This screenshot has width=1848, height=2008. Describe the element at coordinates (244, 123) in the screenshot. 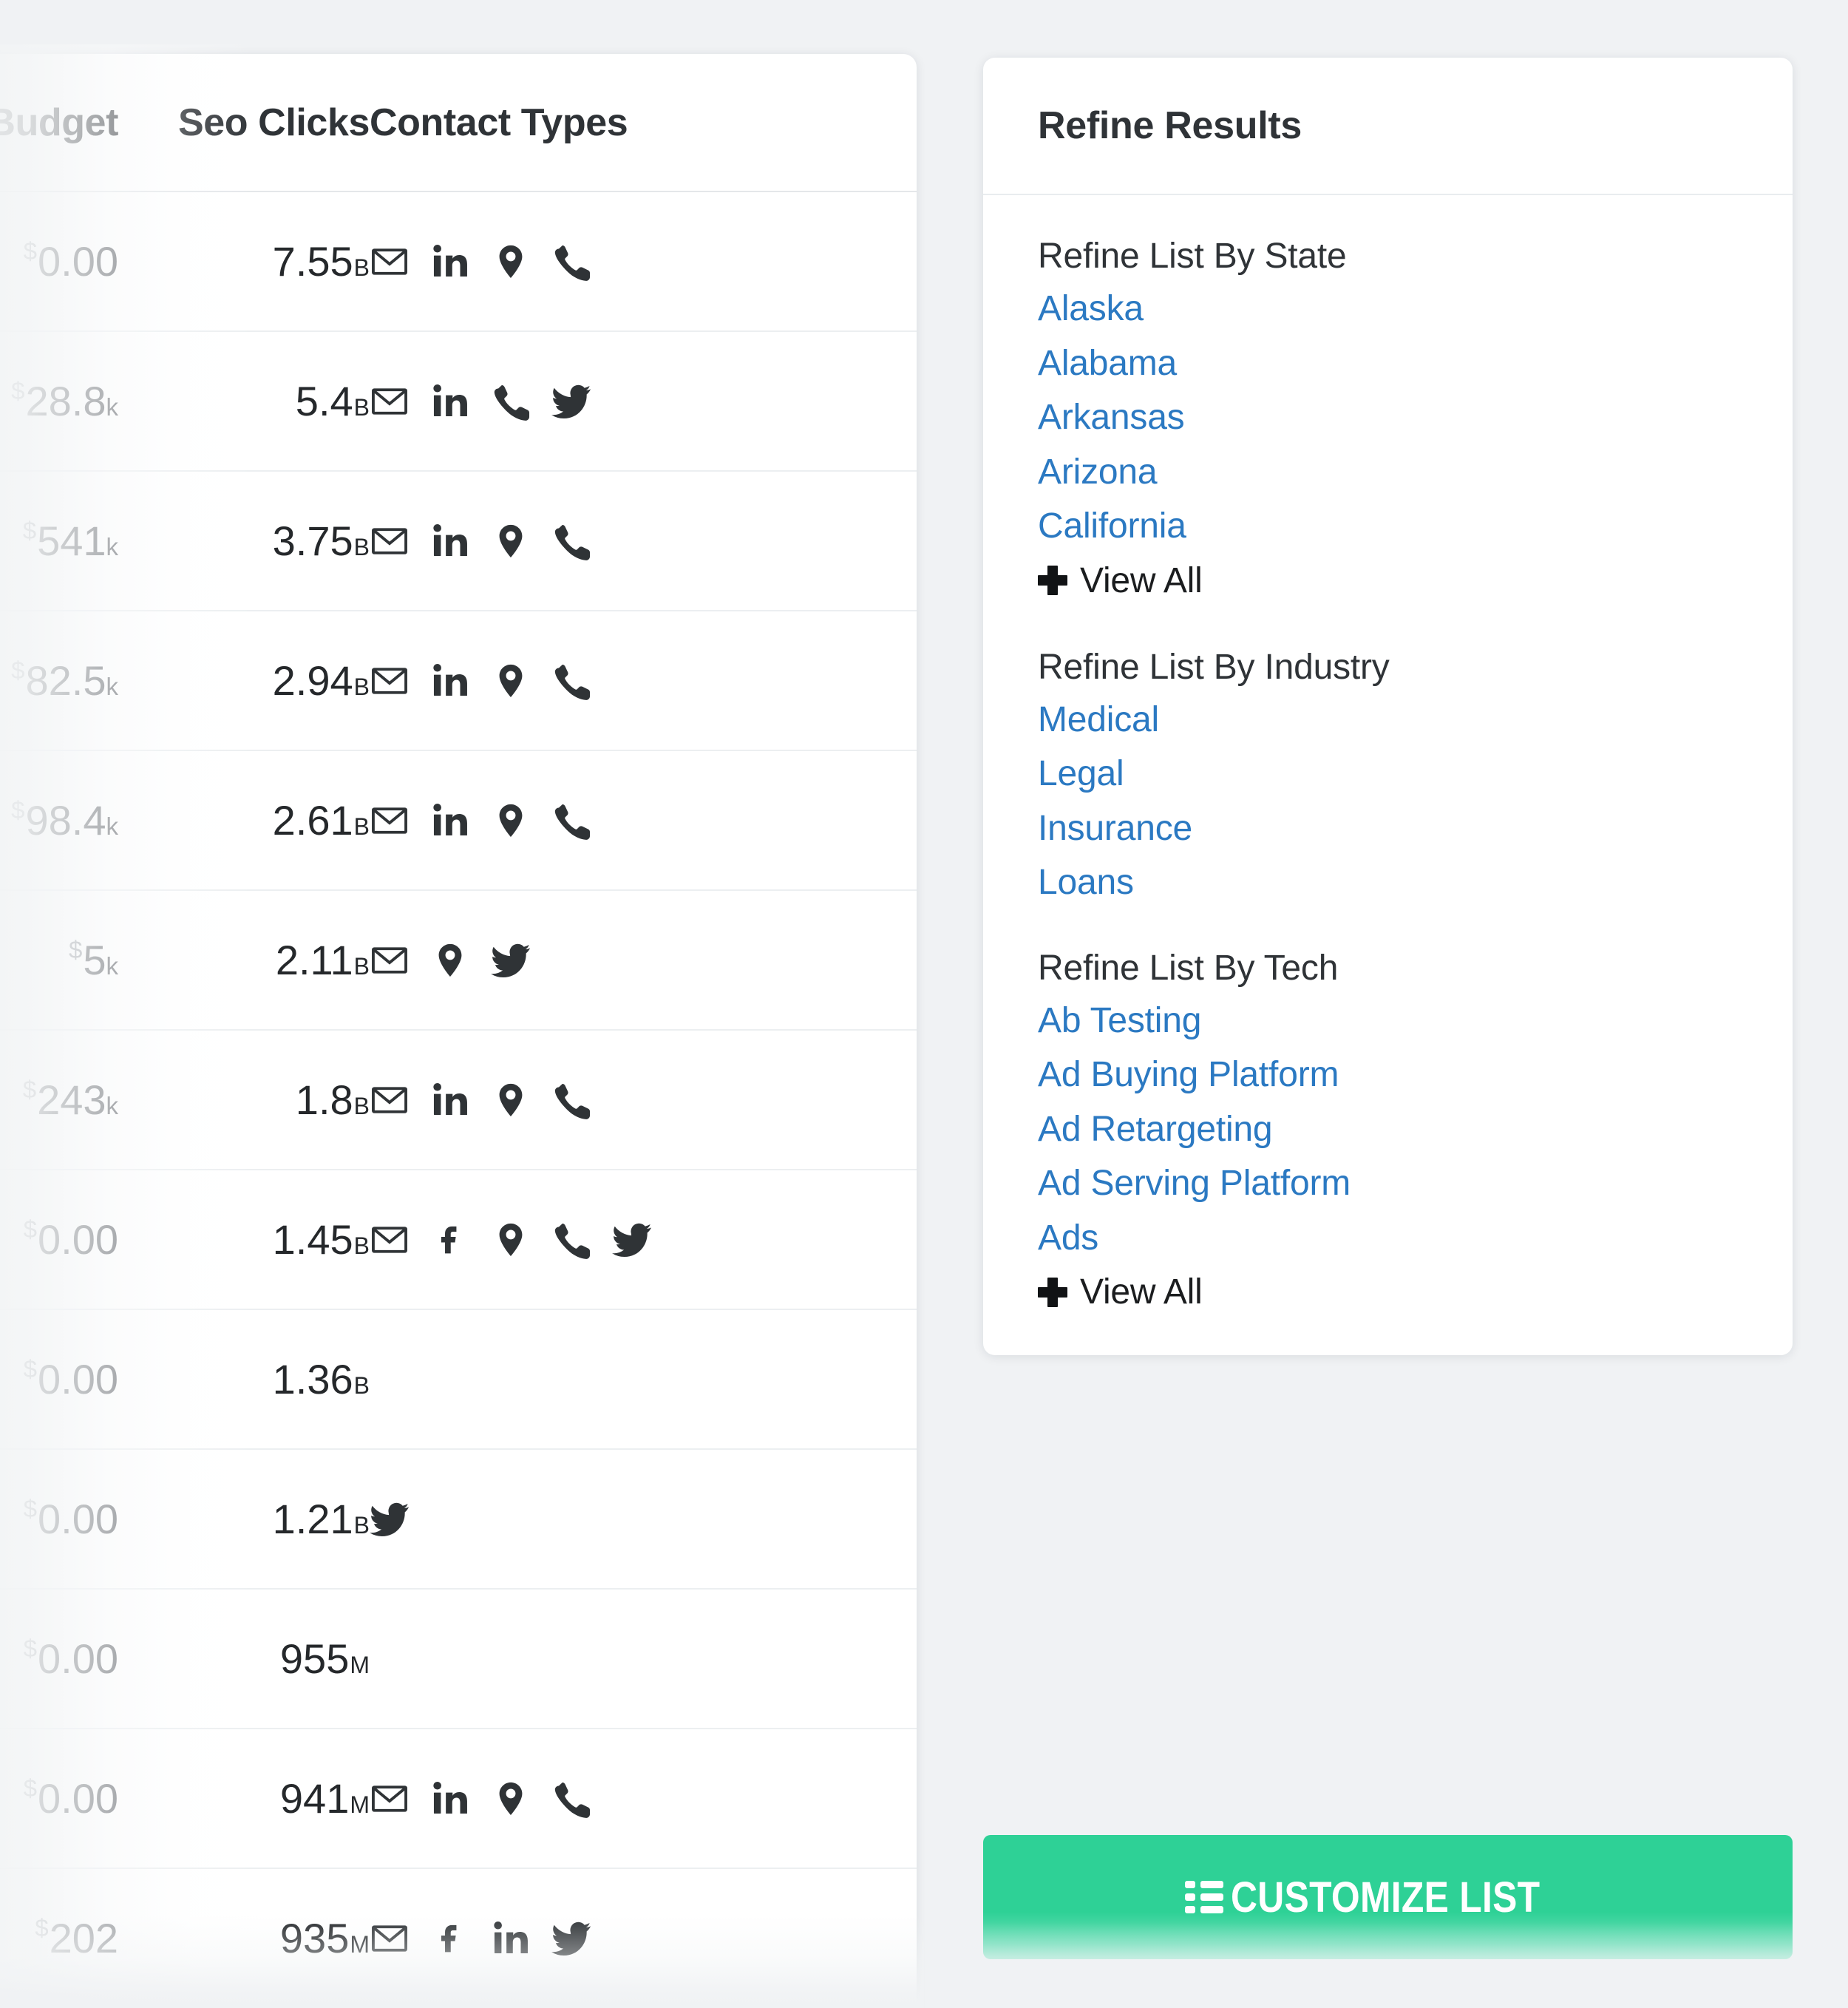

I see `column-header-seo-clicks: Seo Clicks` at that location.